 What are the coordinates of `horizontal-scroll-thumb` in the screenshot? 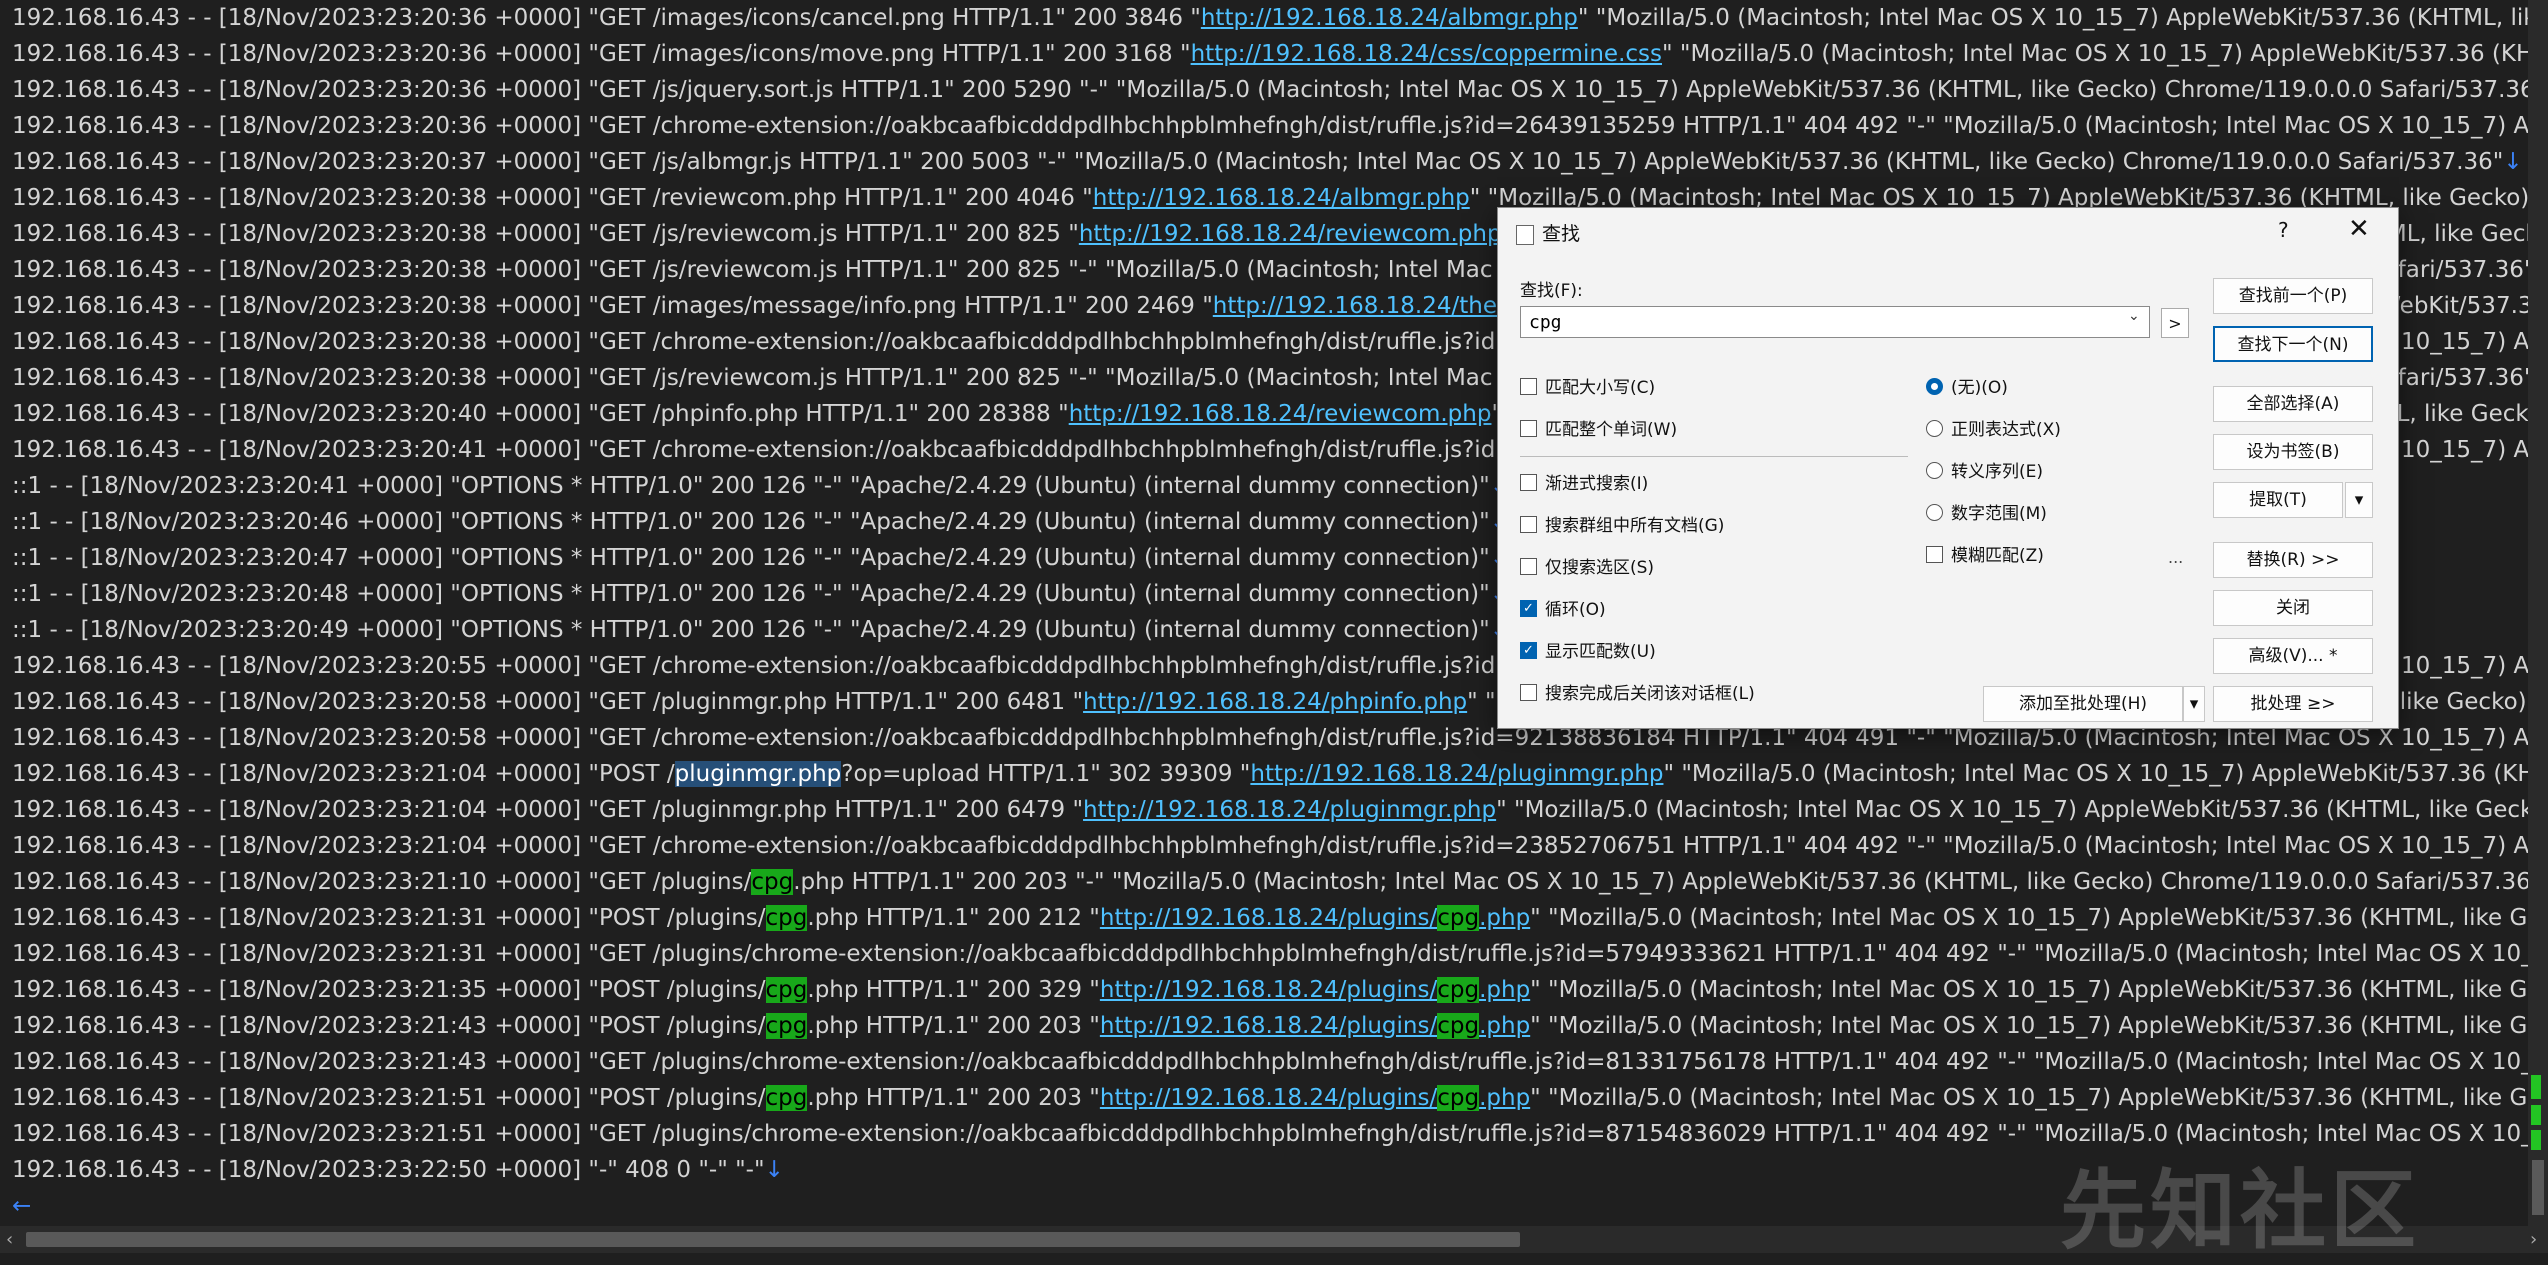 It's located at (773, 1239).